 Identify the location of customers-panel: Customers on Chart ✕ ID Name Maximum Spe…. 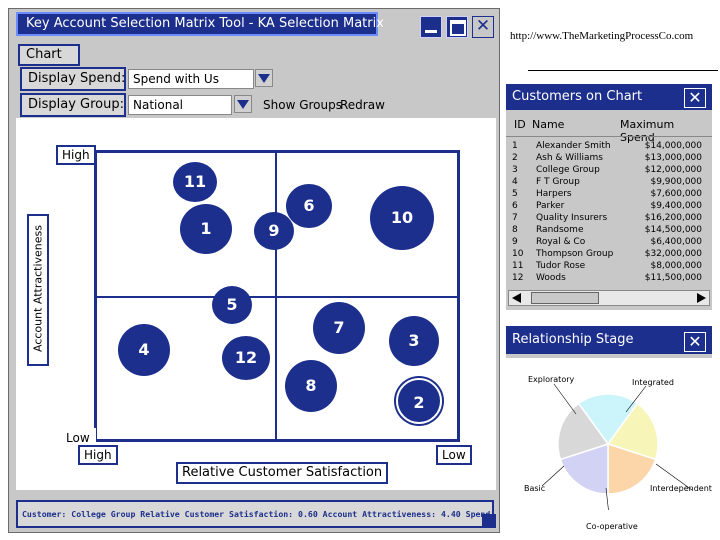
(609, 197).